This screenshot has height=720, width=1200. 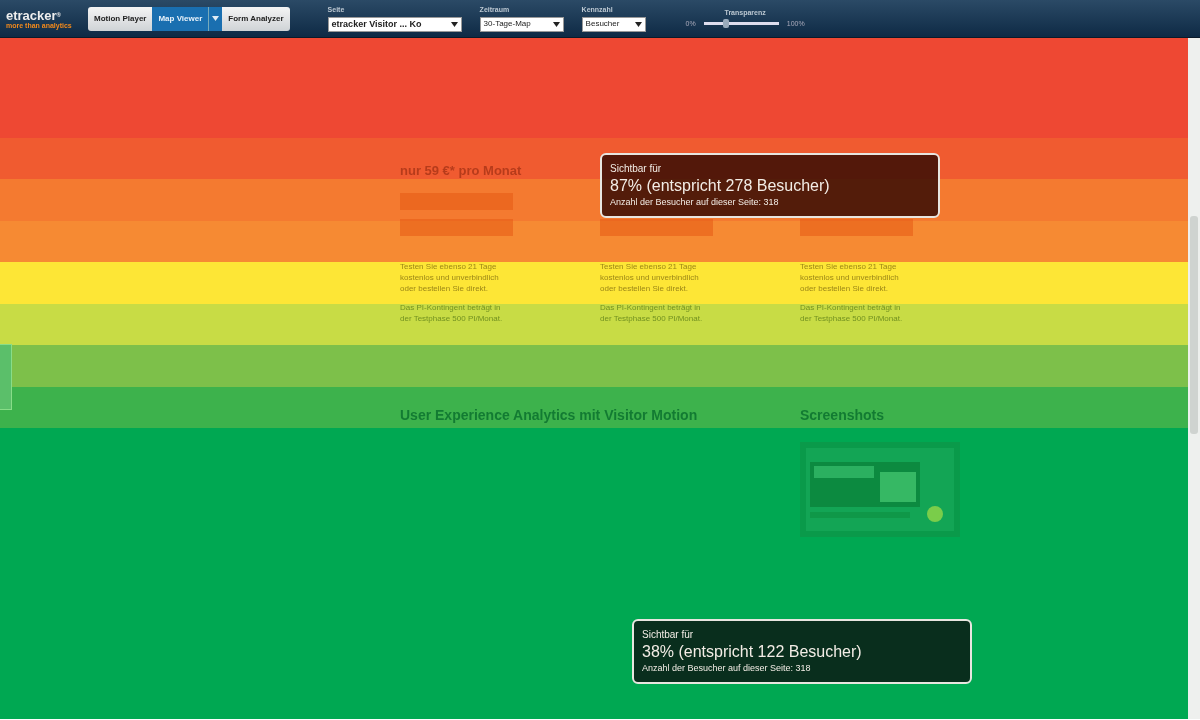 I want to click on dropdown-button, so click(x=215, y=18).